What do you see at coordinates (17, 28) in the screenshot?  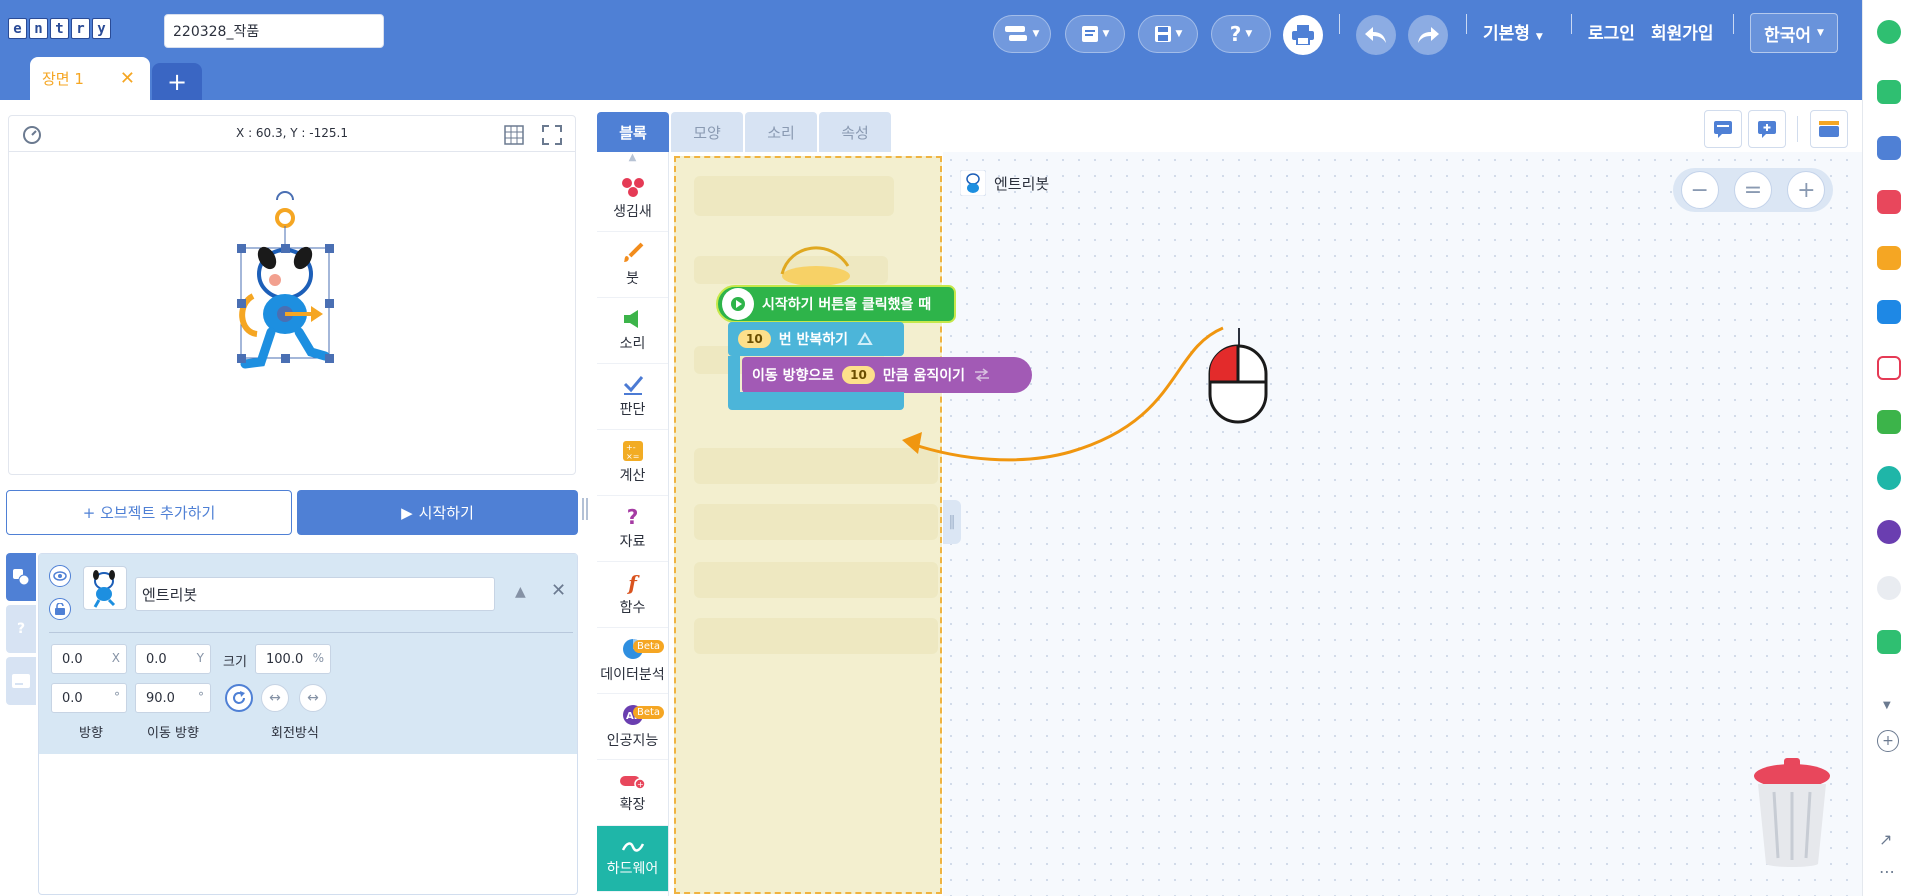 I see `logo-letter: e` at bounding box center [17, 28].